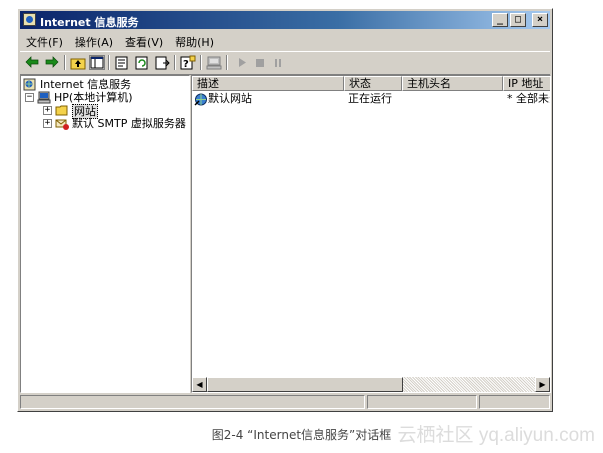 This screenshot has width=603, height=453. I want to click on tree-label-root: Internet 信息服务, so click(86, 84).